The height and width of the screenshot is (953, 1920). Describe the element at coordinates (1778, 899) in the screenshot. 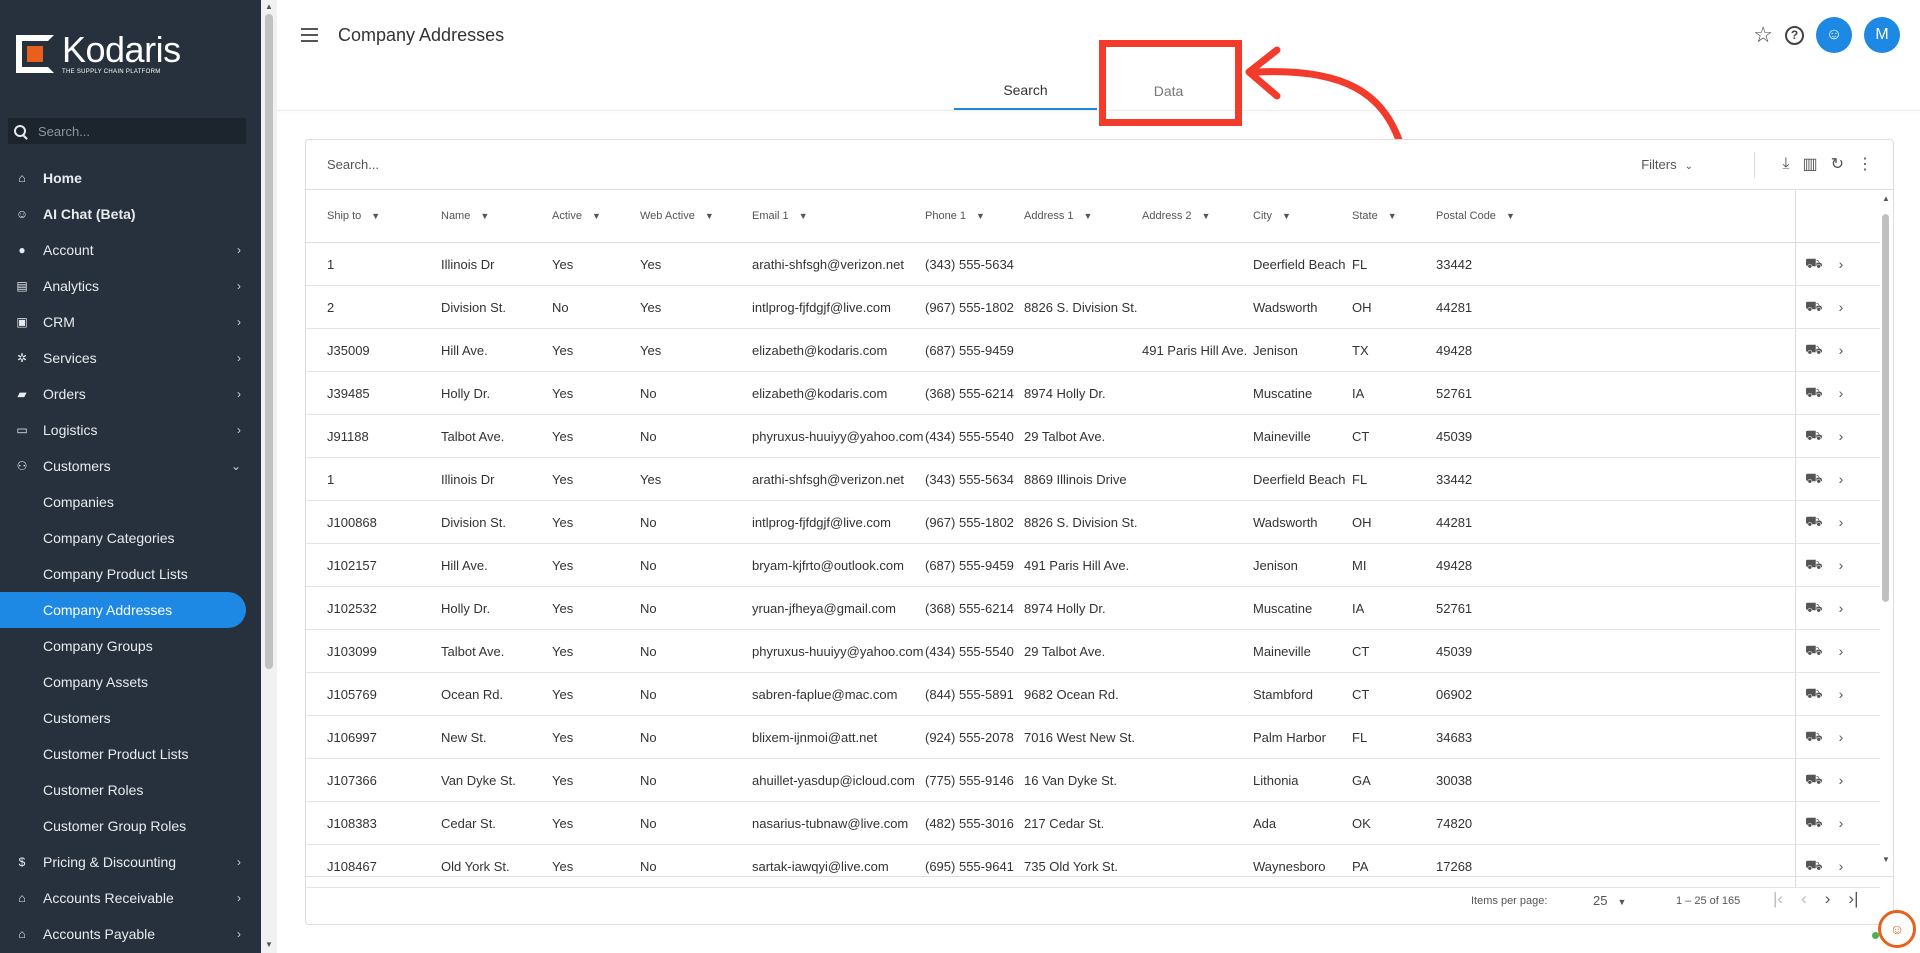

I see `first-page-icon: |‹` at that location.